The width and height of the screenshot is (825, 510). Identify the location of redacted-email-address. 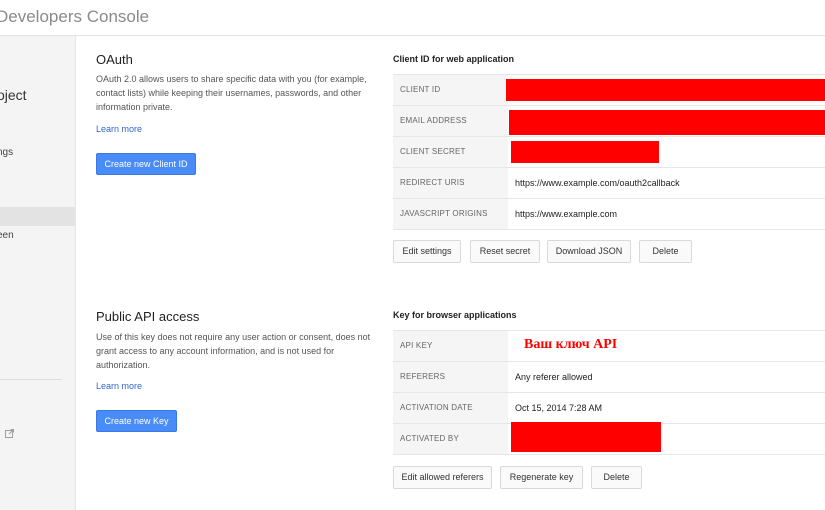
(667, 122).